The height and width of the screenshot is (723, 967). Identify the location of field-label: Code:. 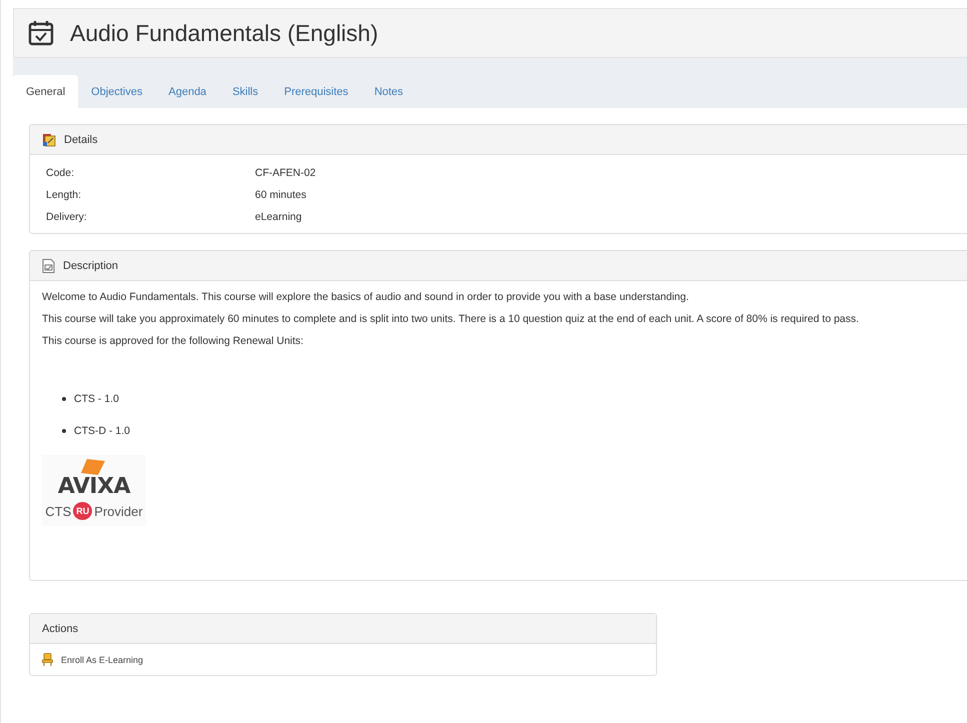
(61, 173).